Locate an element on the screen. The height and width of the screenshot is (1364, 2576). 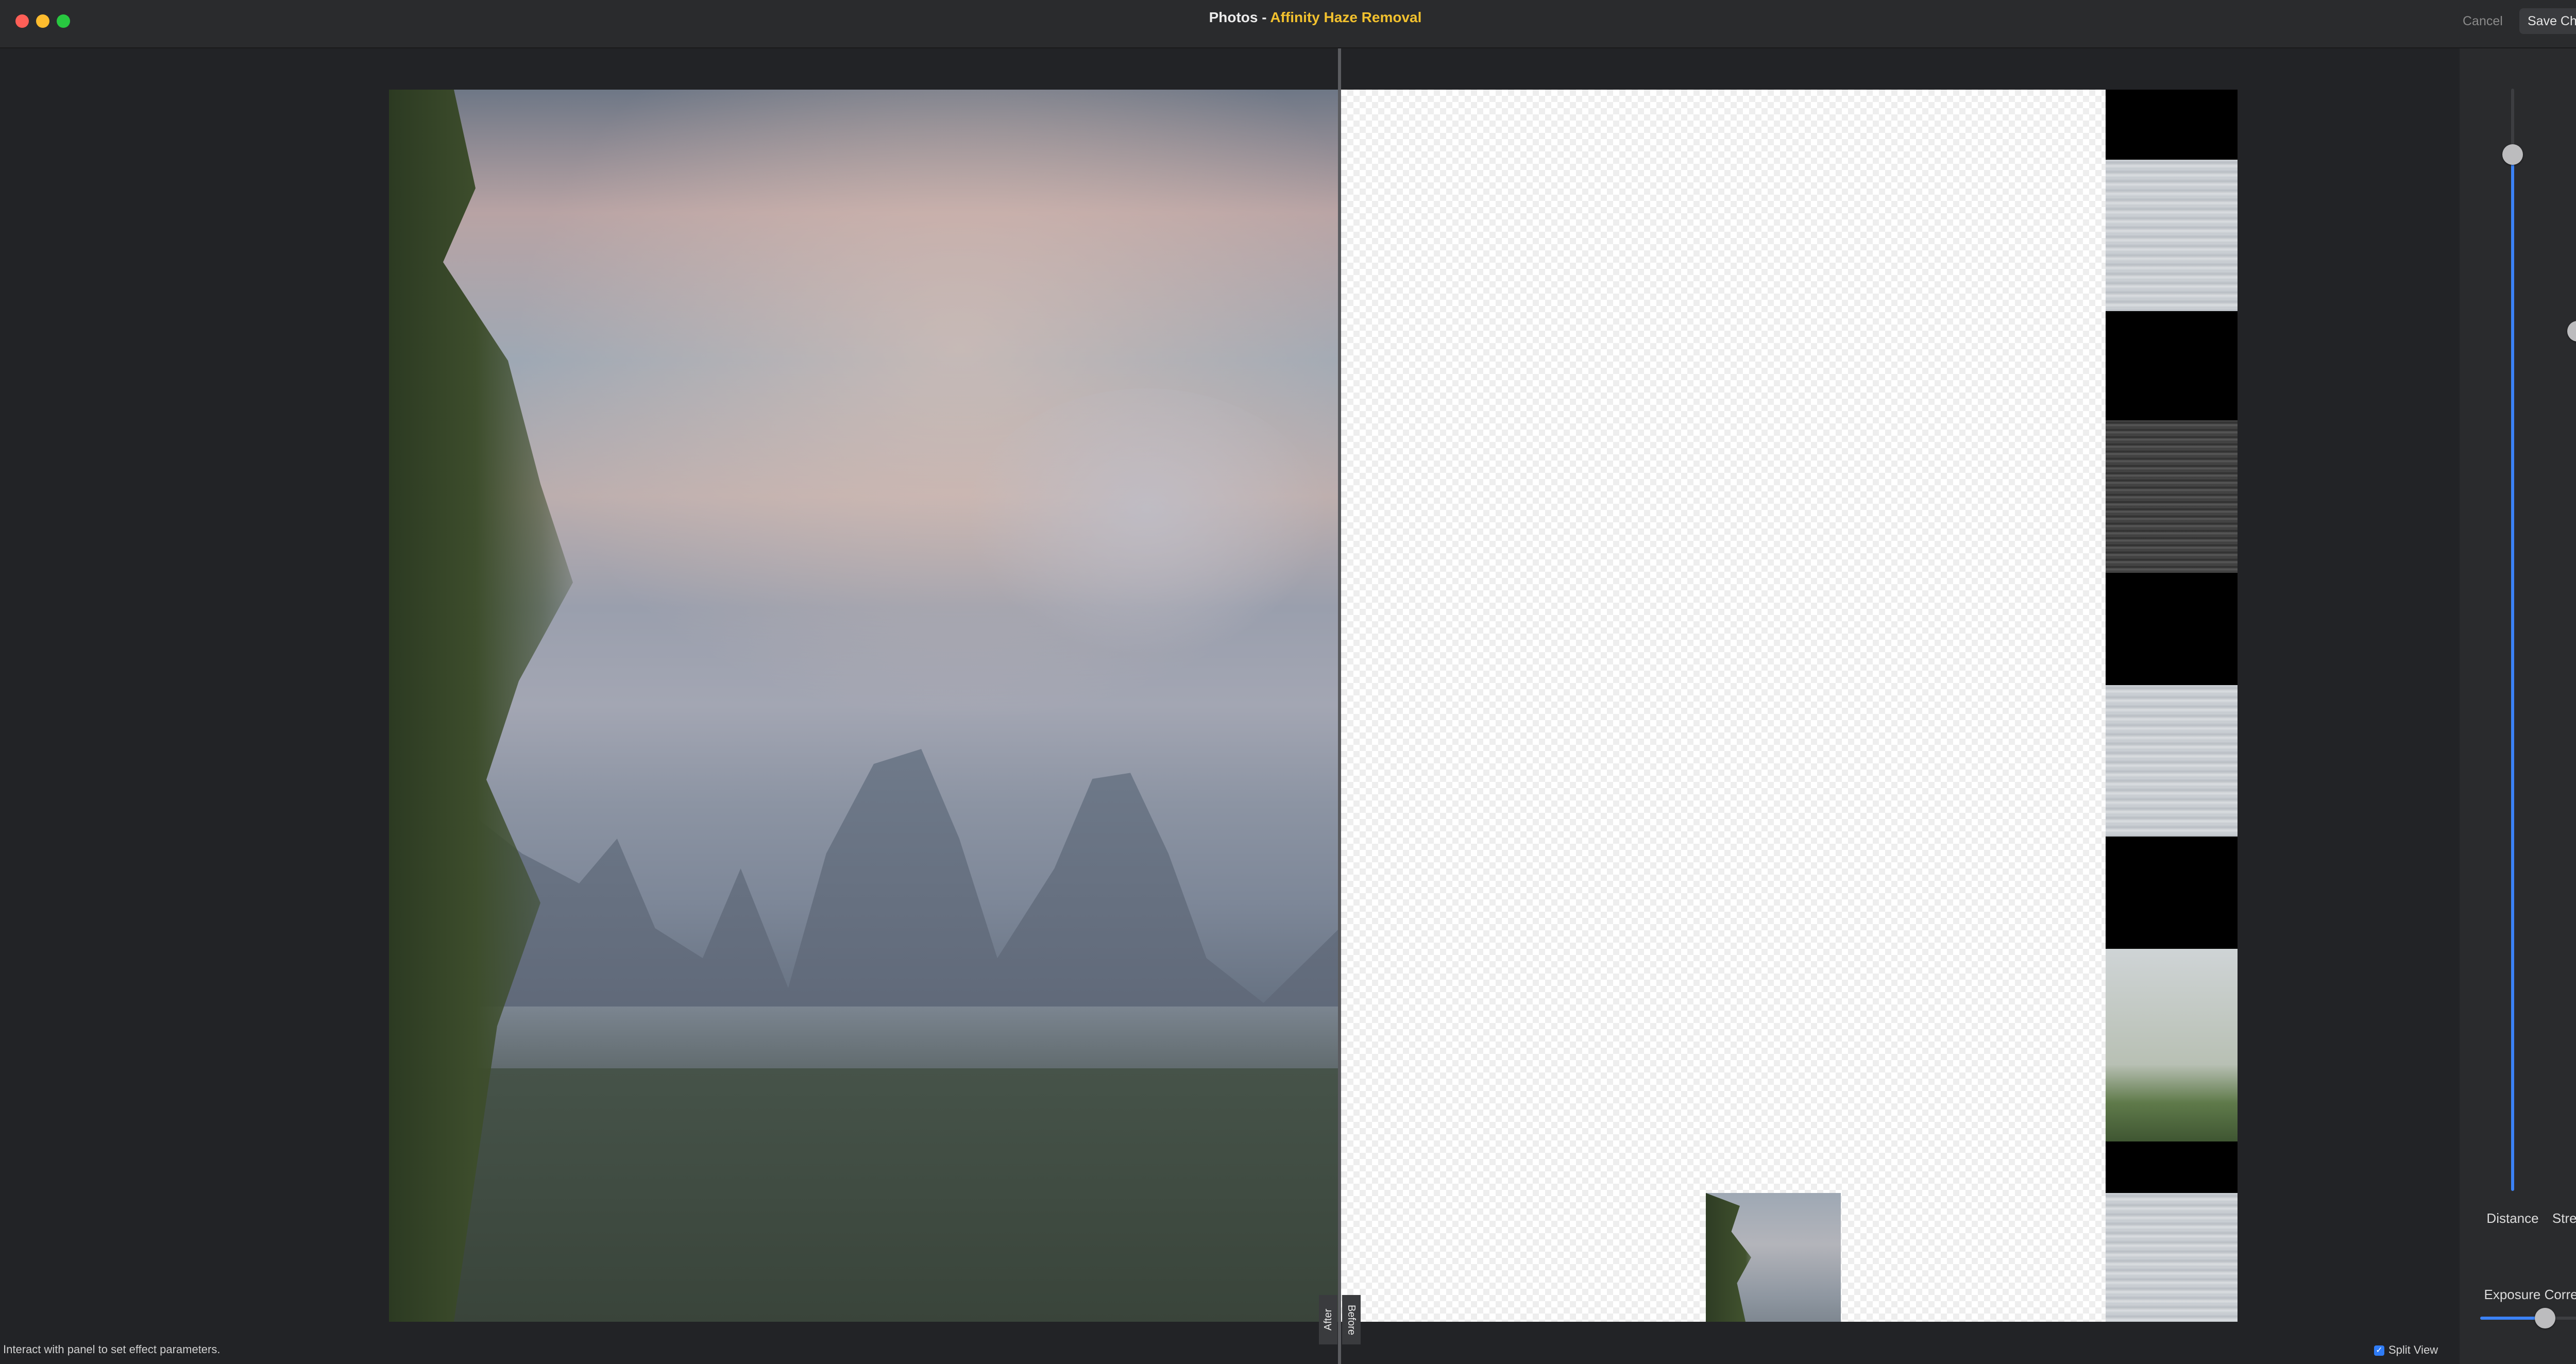
exposure-slider-knob is located at coordinates (2545, 1318).